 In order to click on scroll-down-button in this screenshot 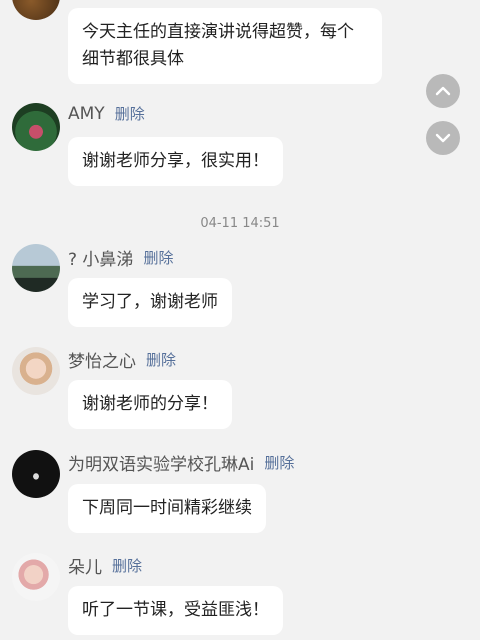, I will do `click(443, 138)`.